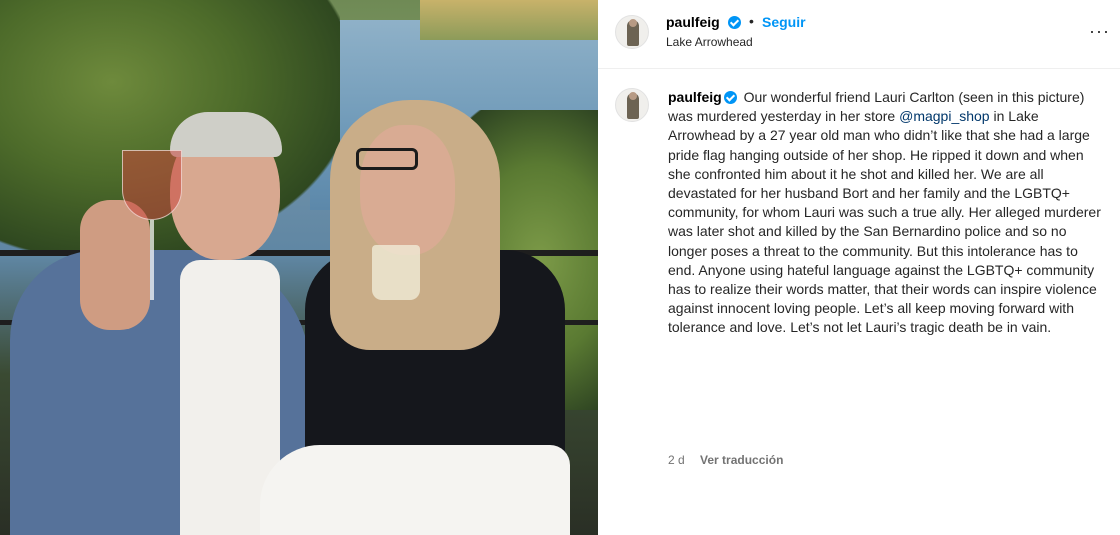  Describe the element at coordinates (407, 190) in the screenshot. I see `woman-face` at that location.